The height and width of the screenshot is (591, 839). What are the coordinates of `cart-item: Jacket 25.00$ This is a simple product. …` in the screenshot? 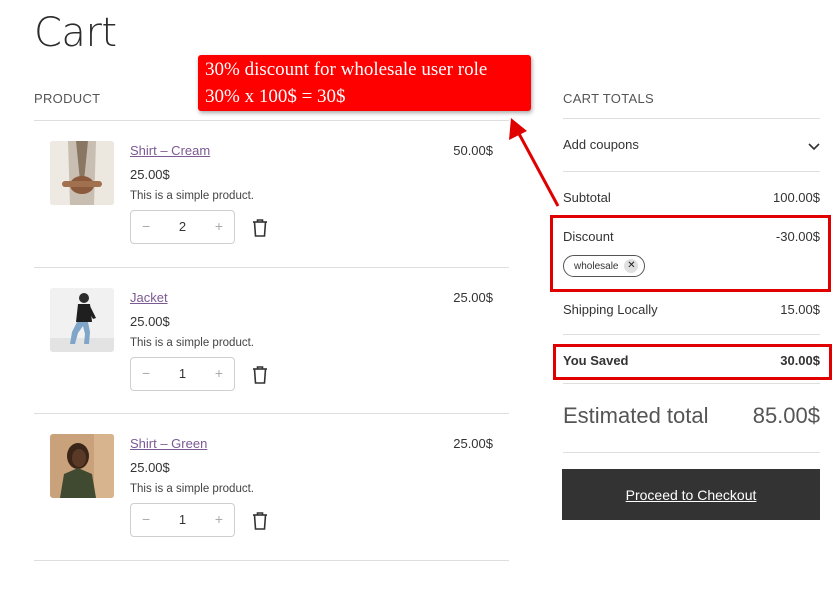 It's located at (271, 341).